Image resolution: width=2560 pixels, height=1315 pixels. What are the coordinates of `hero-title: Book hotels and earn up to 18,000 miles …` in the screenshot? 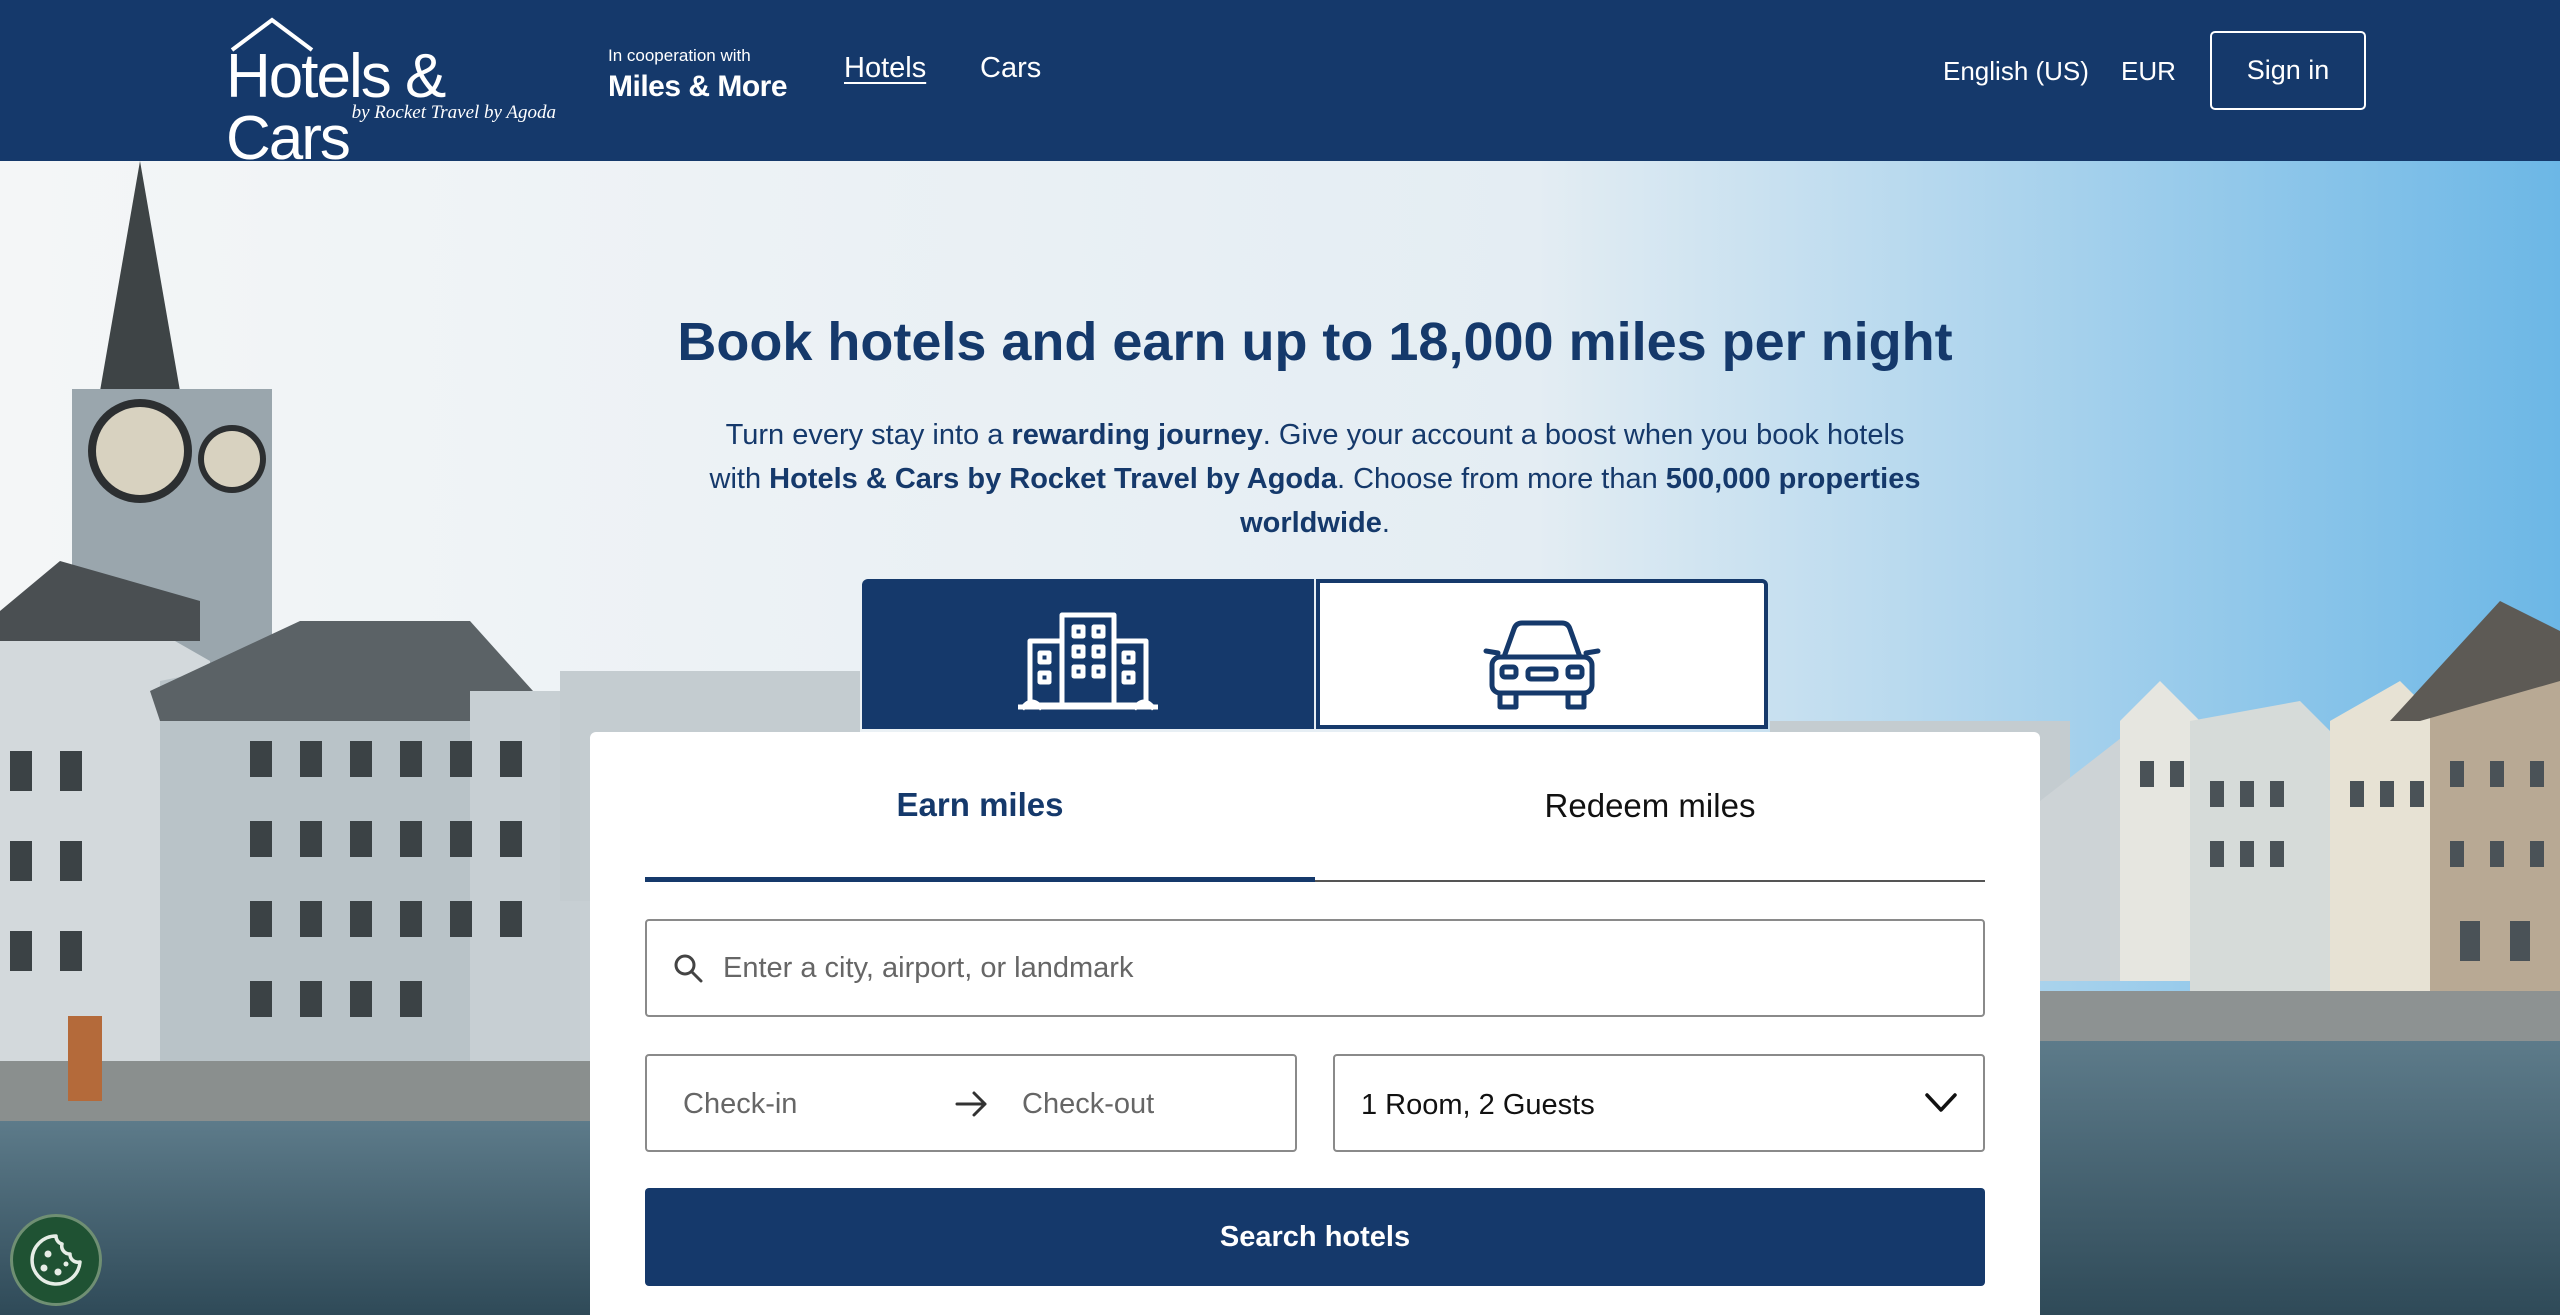 It's located at (1315, 342).